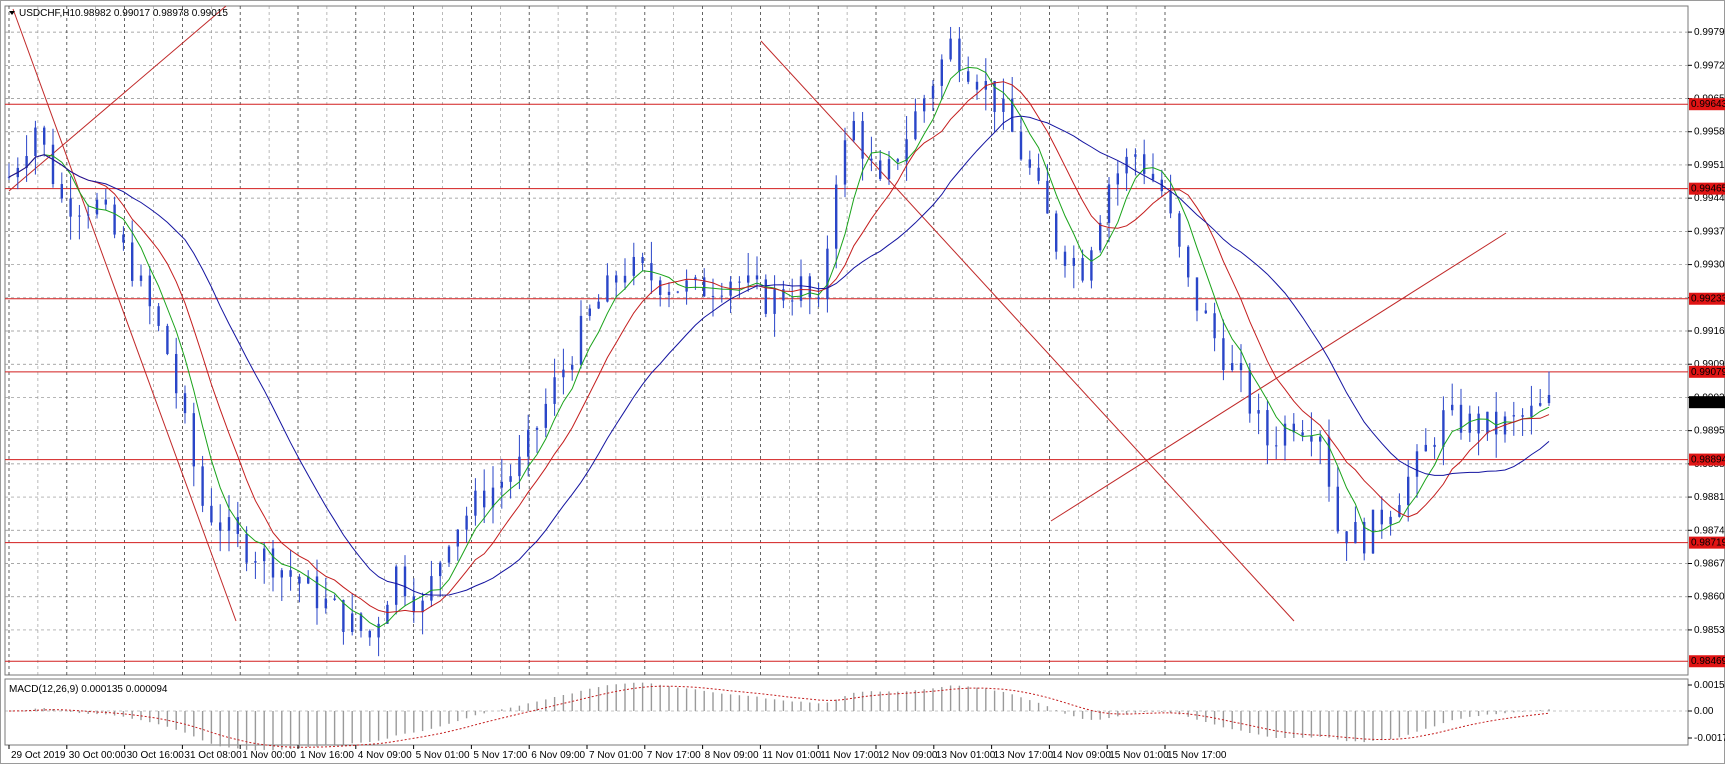 The image size is (1725, 765). Describe the element at coordinates (213, 755) in the screenshot. I see `time-tick-label: 31 Oct 08:00` at that location.